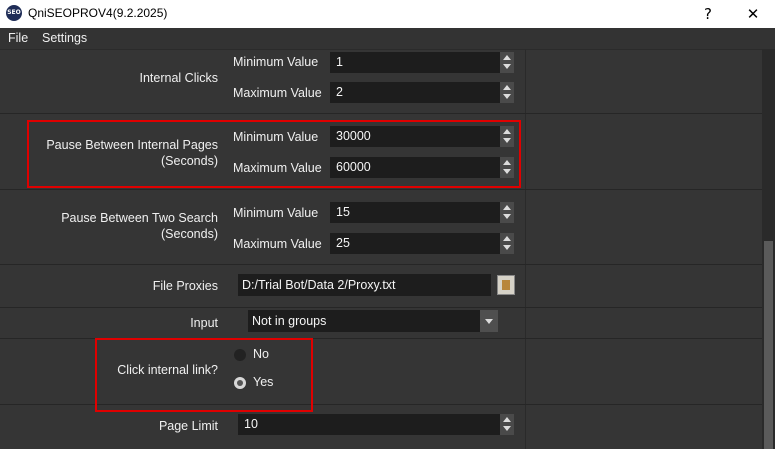 This screenshot has height=449, width=775. What do you see at coordinates (185, 286) in the screenshot?
I see `file-proxies-label: File Proxies` at bounding box center [185, 286].